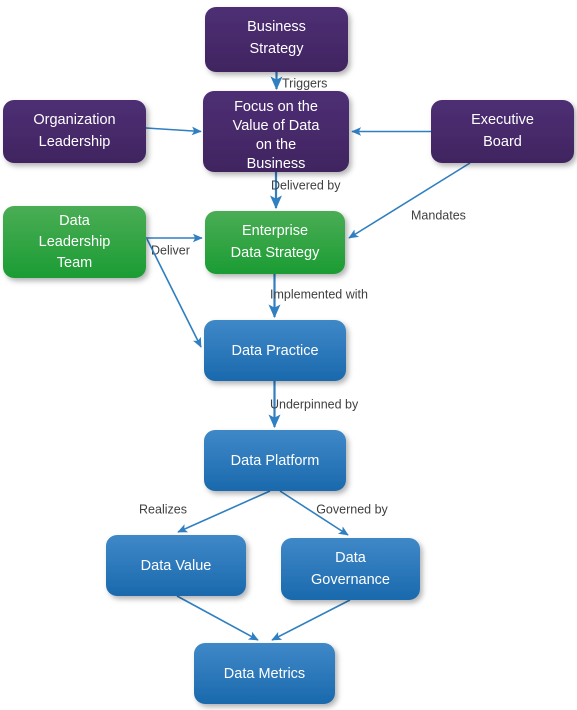 This screenshot has width=577, height=710. What do you see at coordinates (275, 231) in the screenshot?
I see `node-enterprise-data-strategy-label-line-1: Enterprise` at bounding box center [275, 231].